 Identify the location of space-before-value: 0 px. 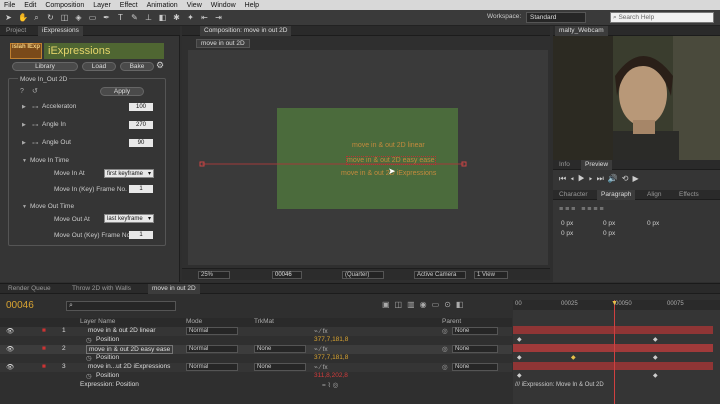
(567, 233).